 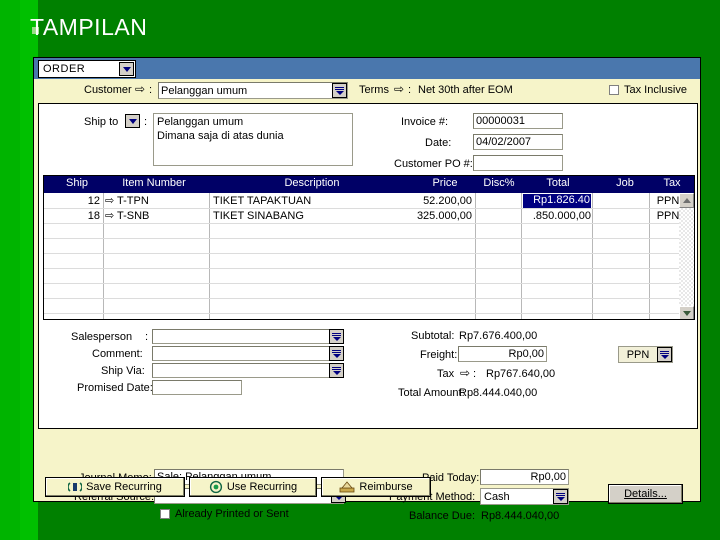 What do you see at coordinates (686, 312) in the screenshot?
I see `triangle-down-icon` at bounding box center [686, 312].